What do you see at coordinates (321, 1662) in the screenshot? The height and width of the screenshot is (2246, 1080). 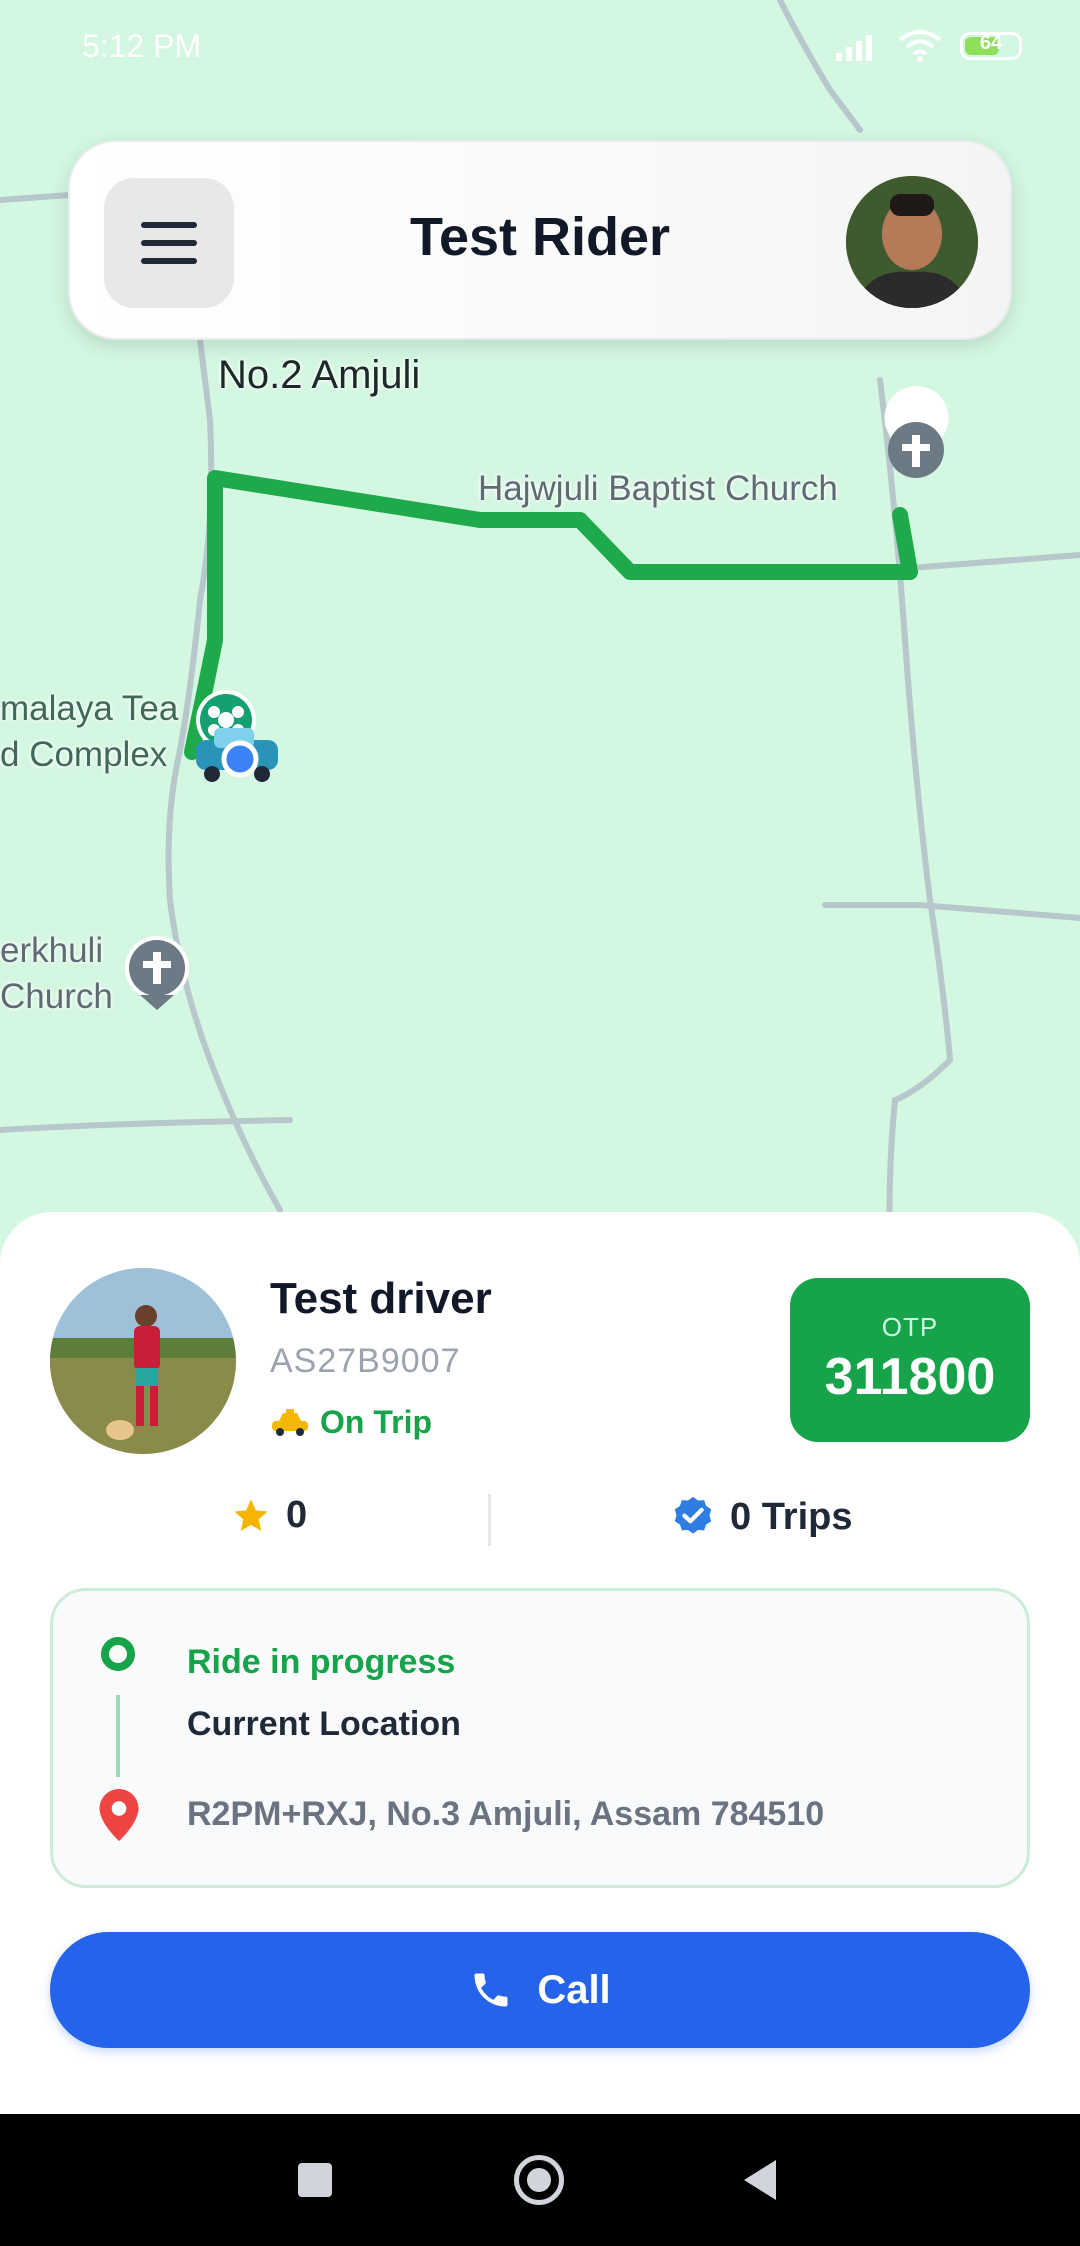 I see `ride-status: Ride in progress` at bounding box center [321, 1662].